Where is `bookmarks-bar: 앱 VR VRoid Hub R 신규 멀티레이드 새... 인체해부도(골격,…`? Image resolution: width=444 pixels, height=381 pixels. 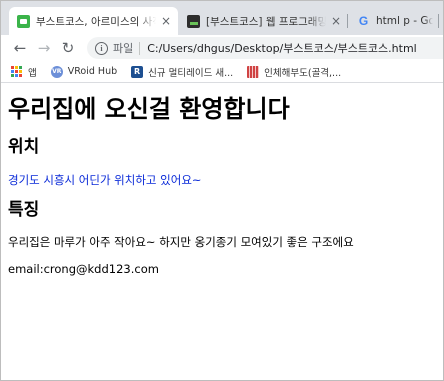 bookmarks-bar: 앱 VR VRoid Hub R 신규 멀티레이드 새... 인체해부도(골격,… is located at coordinates (222, 72).